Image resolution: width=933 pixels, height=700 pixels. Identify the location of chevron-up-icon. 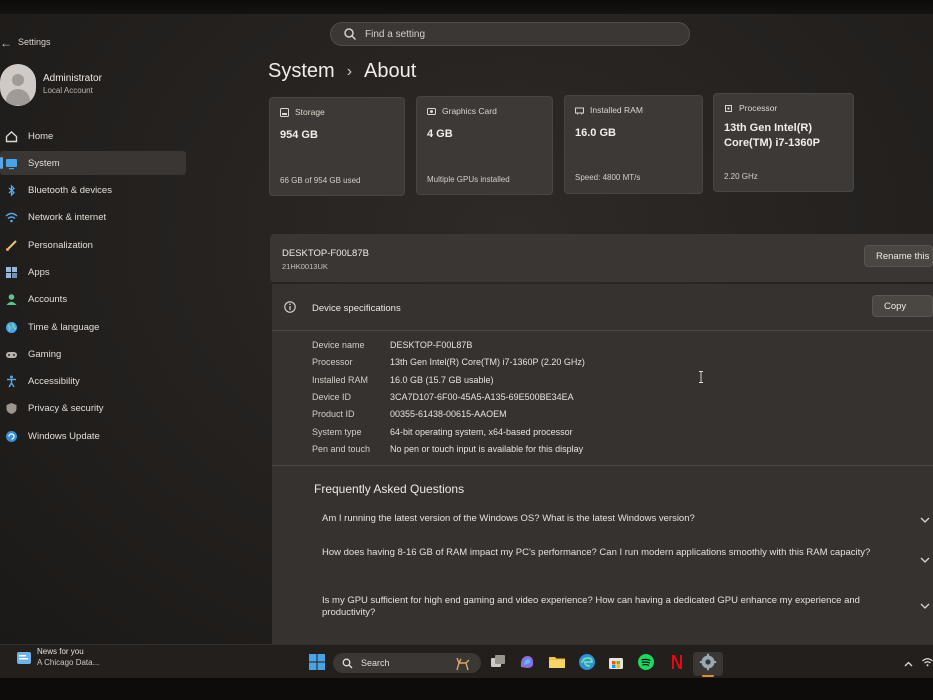
(908, 664).